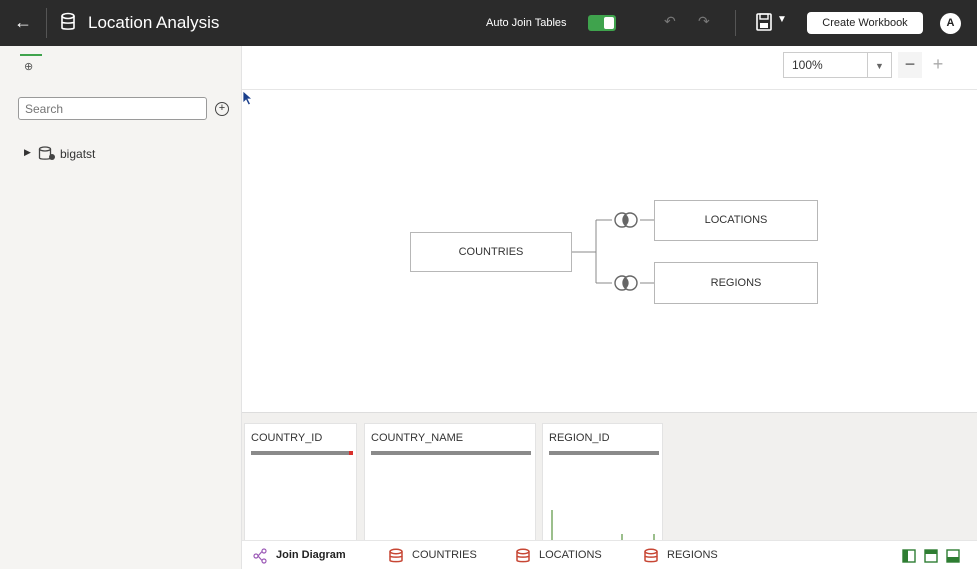  What do you see at coordinates (444, 555) in the screenshot?
I see `tab-label: COUNTRIES` at bounding box center [444, 555].